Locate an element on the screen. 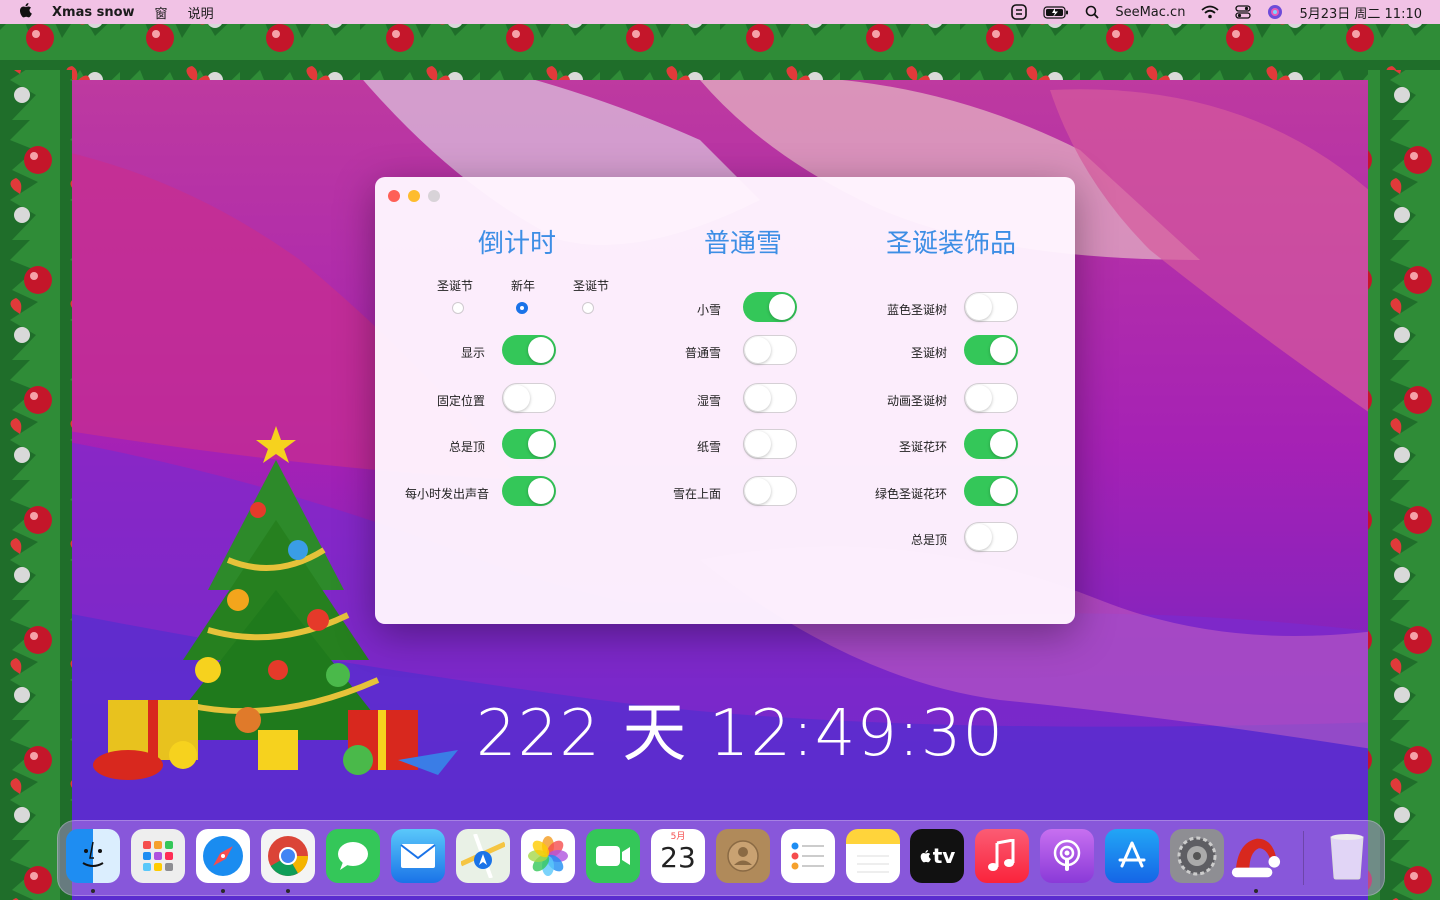 This screenshot has height=900, width=1440. close-window-button is located at coordinates (394, 196).